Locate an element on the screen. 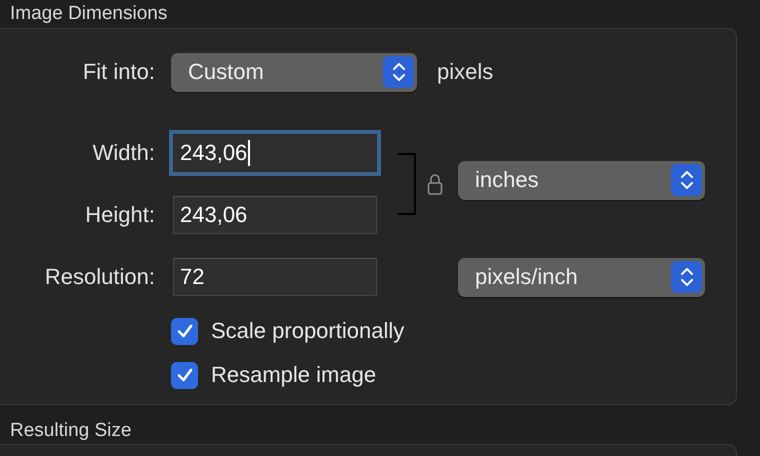 The width and height of the screenshot is (760, 456). checkbox-label: Resample image is located at coordinates (293, 375).